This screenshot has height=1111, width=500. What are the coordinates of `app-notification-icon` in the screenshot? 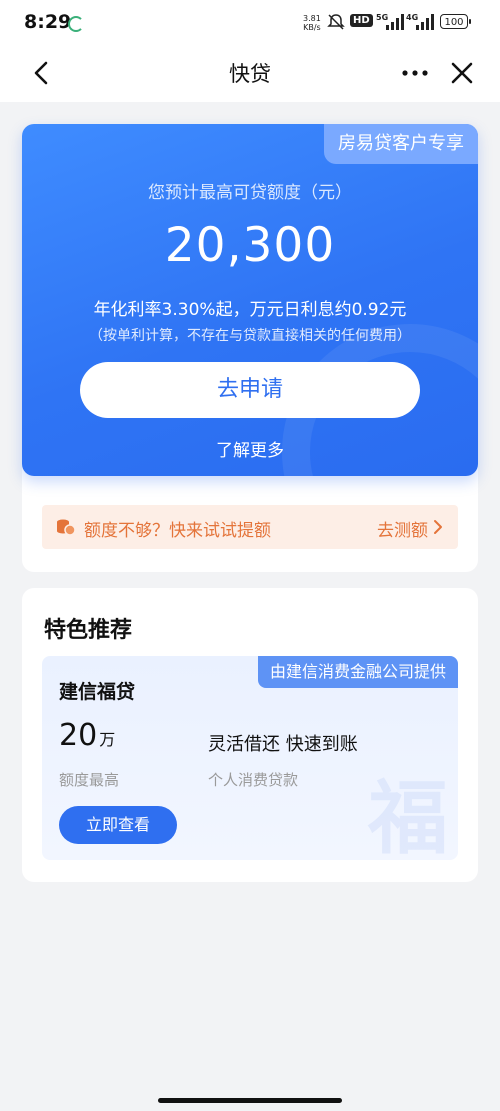 It's located at (76, 24).